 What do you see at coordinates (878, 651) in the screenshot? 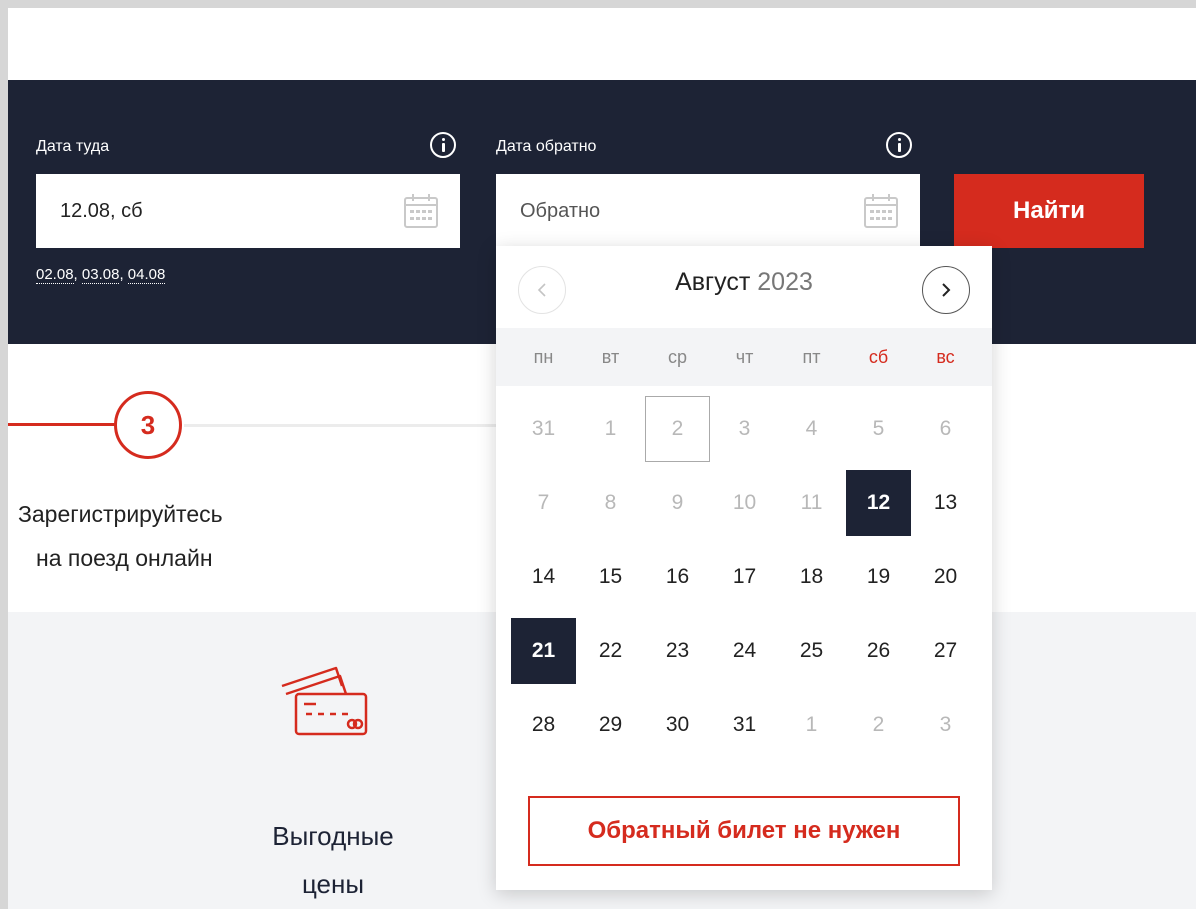
I see `calendar-day: 26` at bounding box center [878, 651].